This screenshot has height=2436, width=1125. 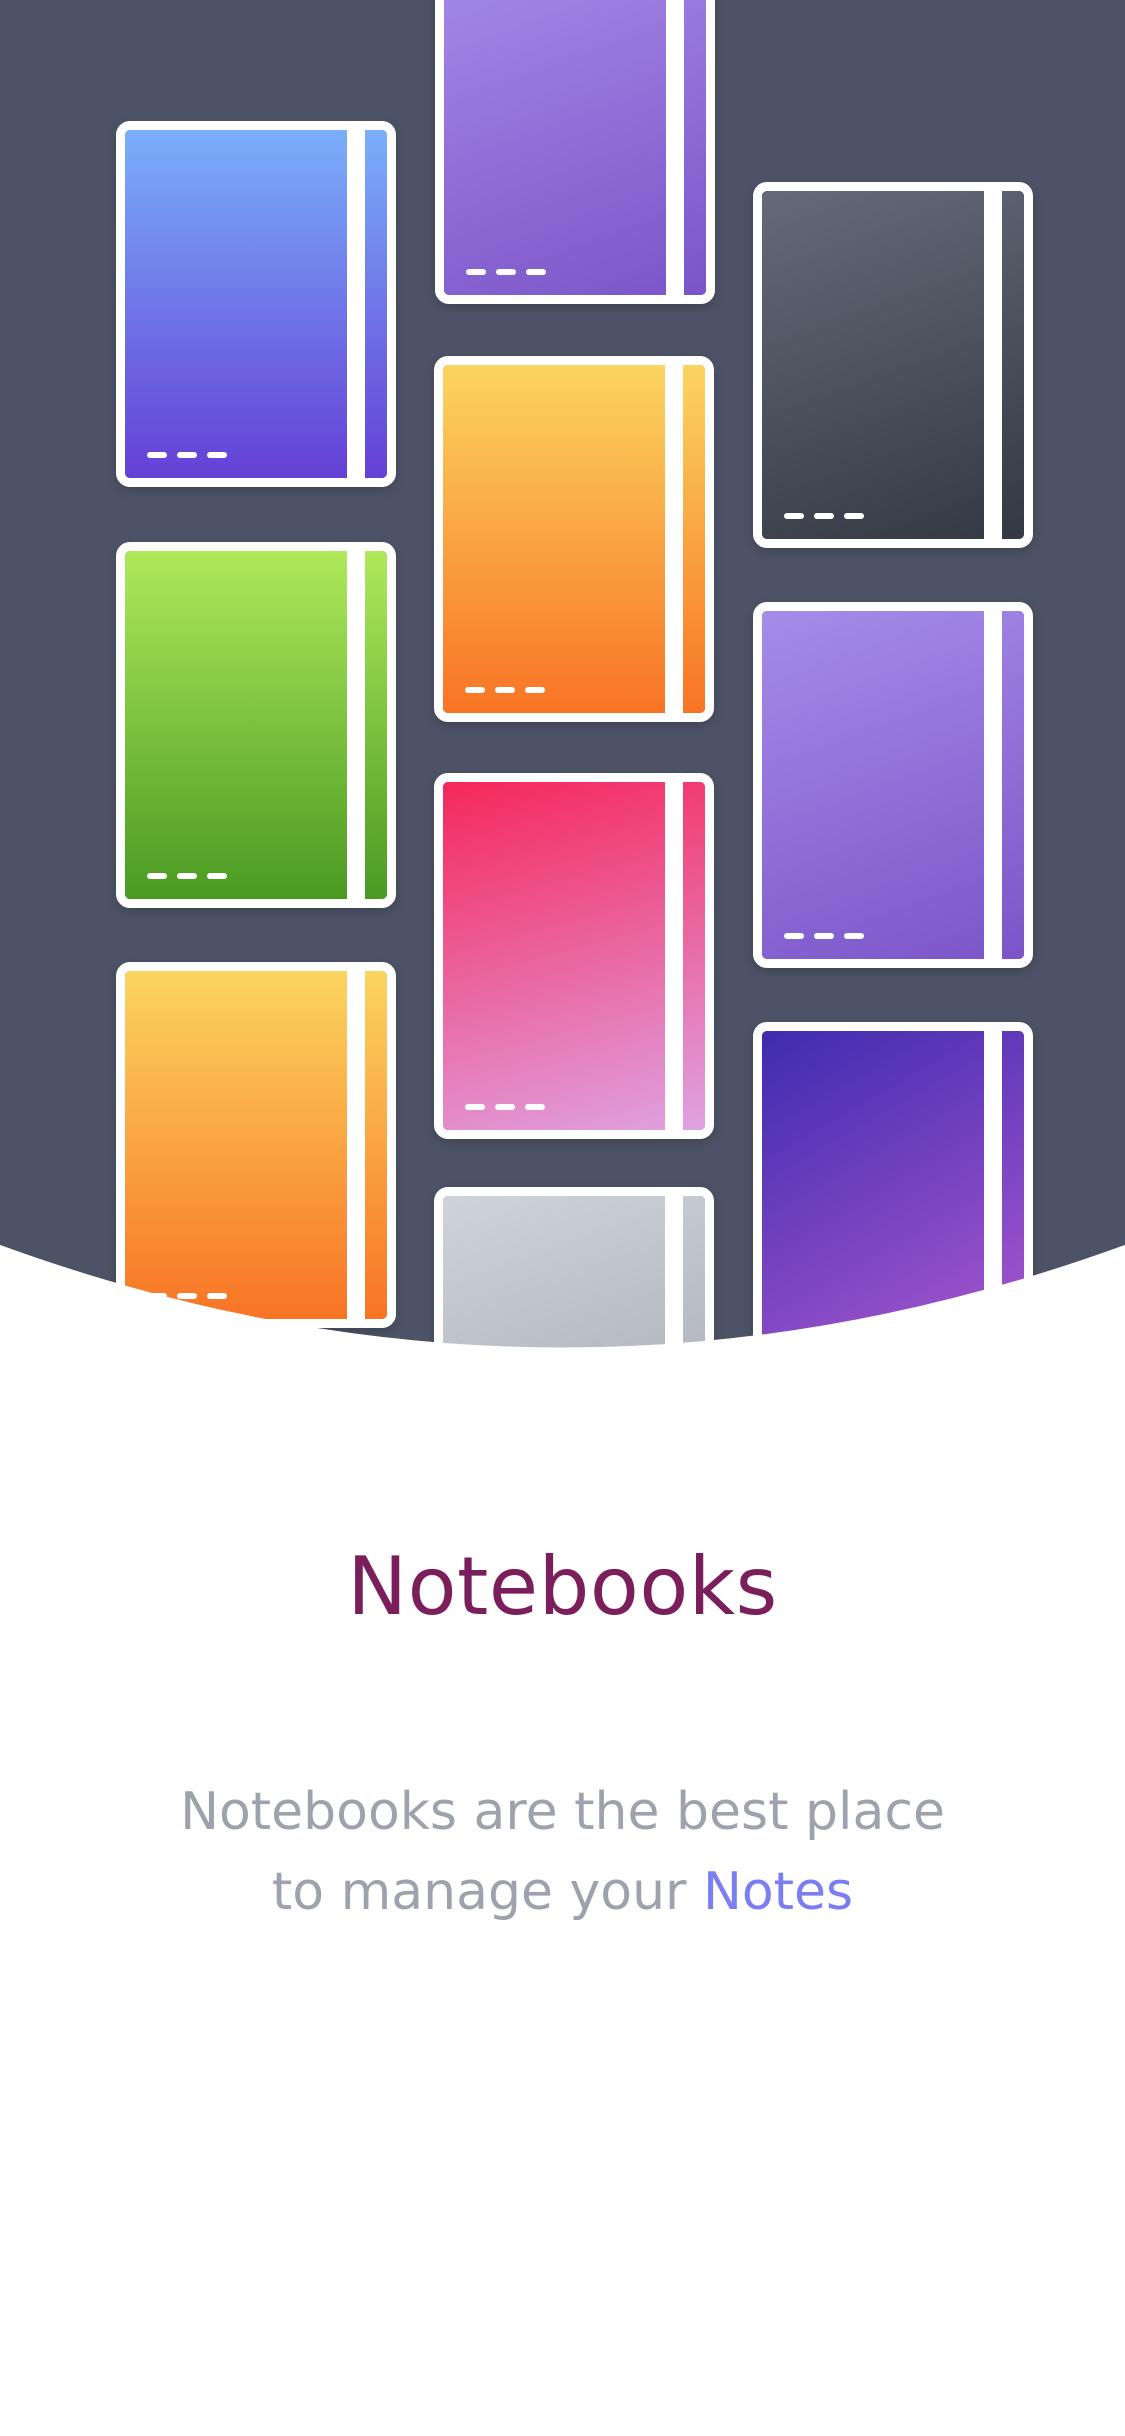 I want to click on page-title: Notebooks, so click(x=562, y=1586).